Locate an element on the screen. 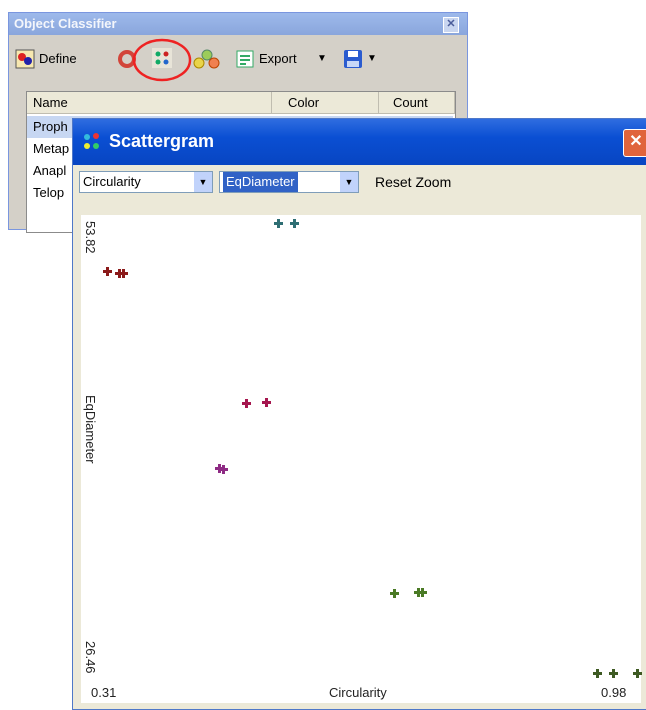  y-feature-select: EqDiameter ▼ is located at coordinates (289, 182).